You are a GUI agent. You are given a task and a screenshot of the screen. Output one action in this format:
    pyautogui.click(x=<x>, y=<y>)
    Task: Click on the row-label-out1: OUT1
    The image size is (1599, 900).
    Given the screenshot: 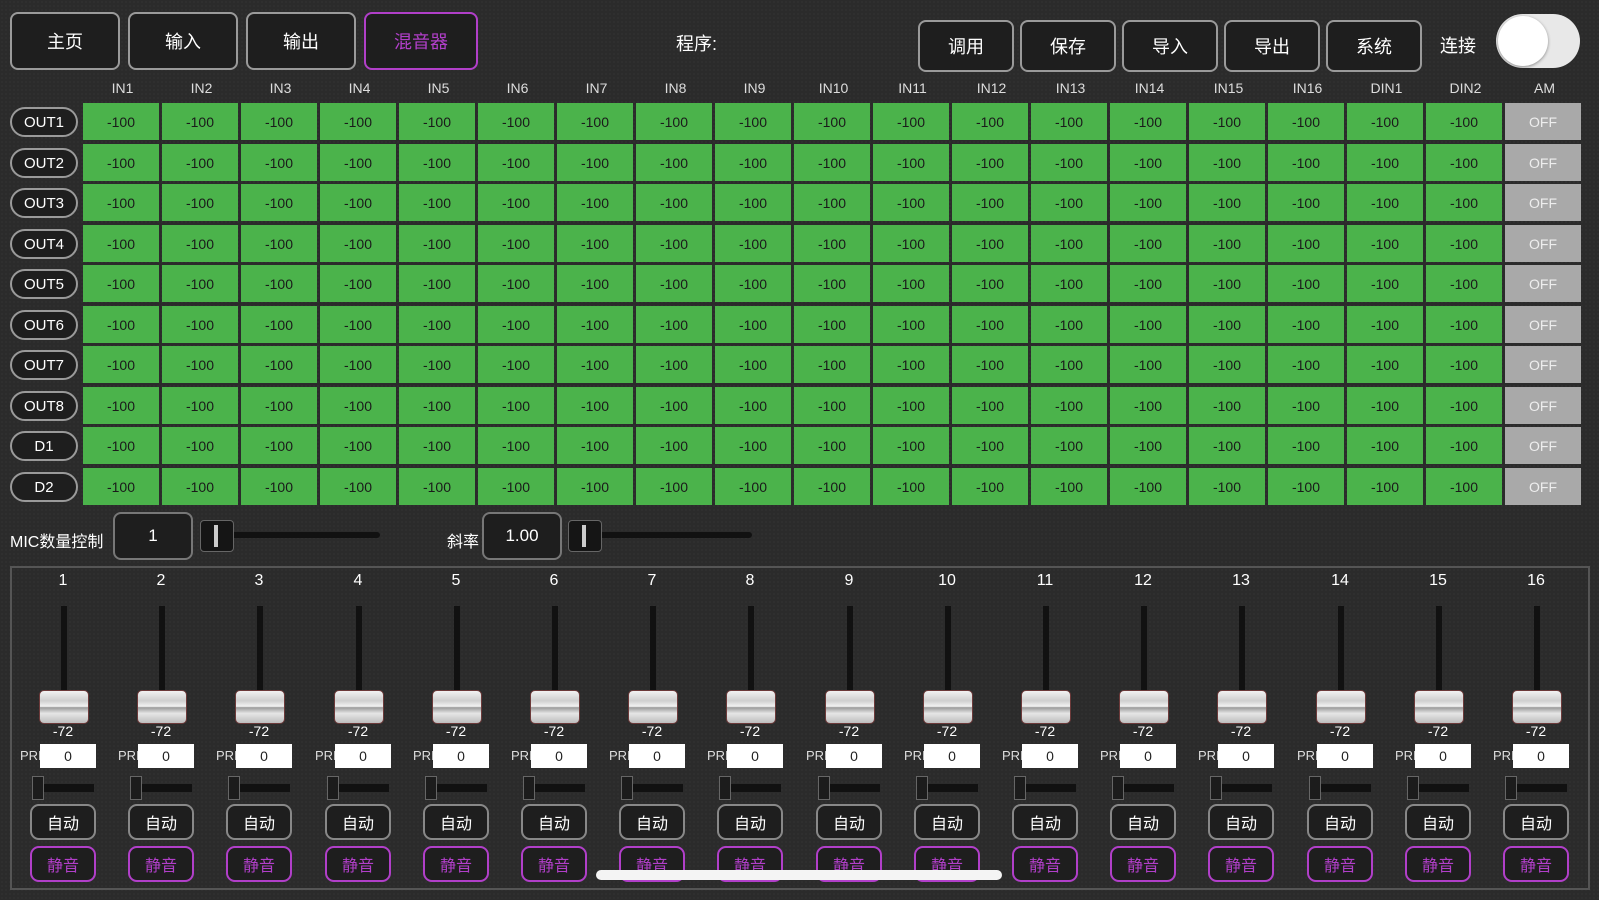 What is the action you would take?
    pyautogui.click(x=44, y=122)
    